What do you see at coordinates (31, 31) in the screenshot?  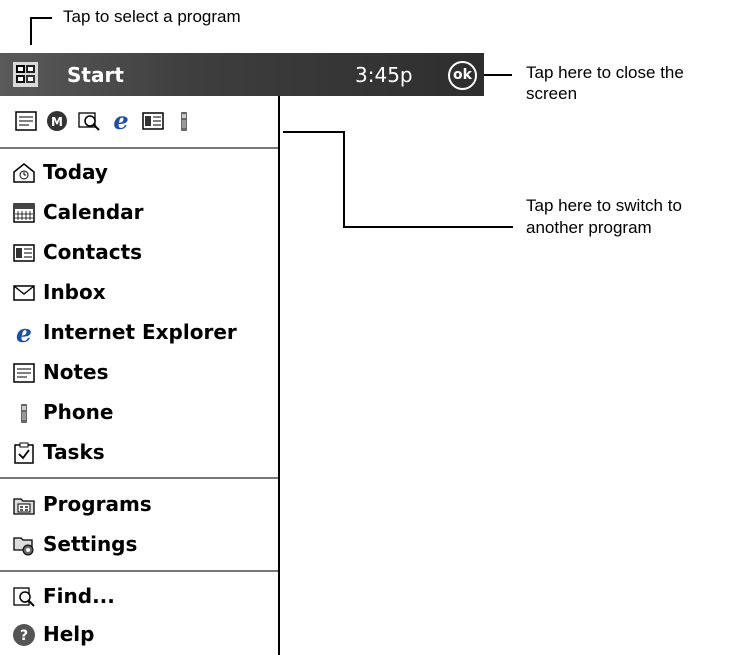 I see `callout-line-select` at bounding box center [31, 31].